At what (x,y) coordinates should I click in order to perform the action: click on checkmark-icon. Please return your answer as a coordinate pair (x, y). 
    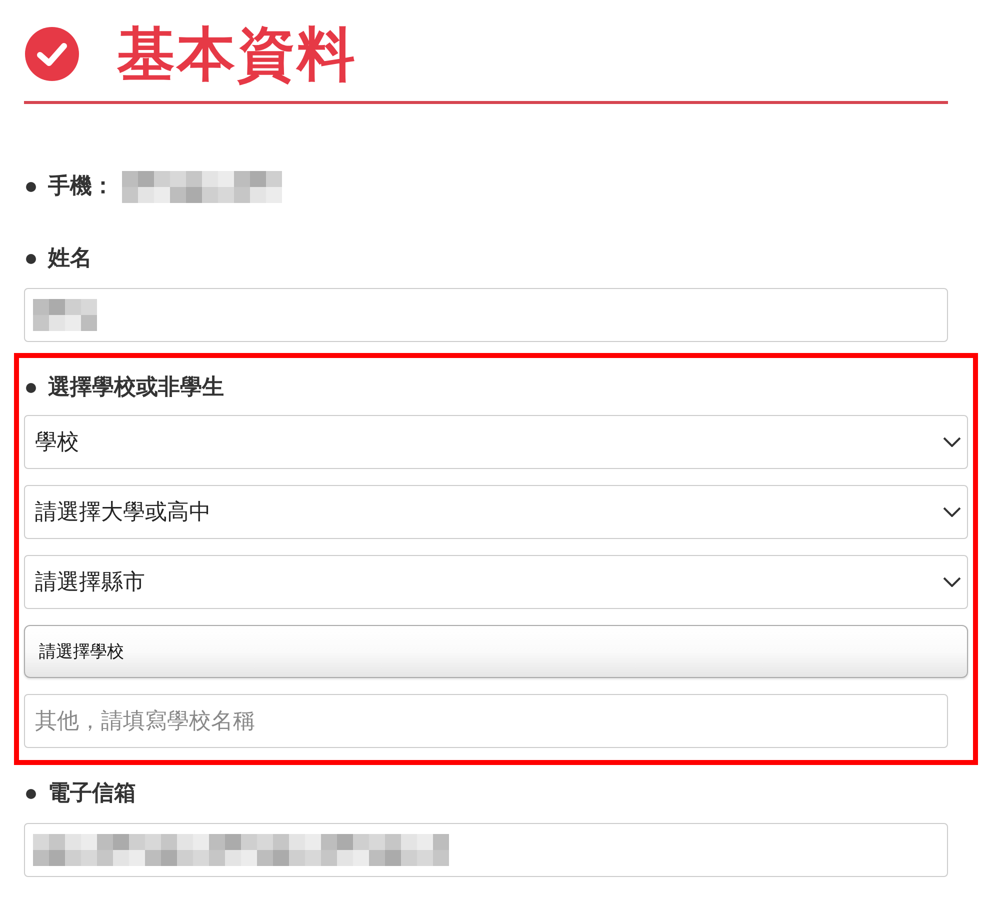
    Looking at the image, I should click on (52, 54).